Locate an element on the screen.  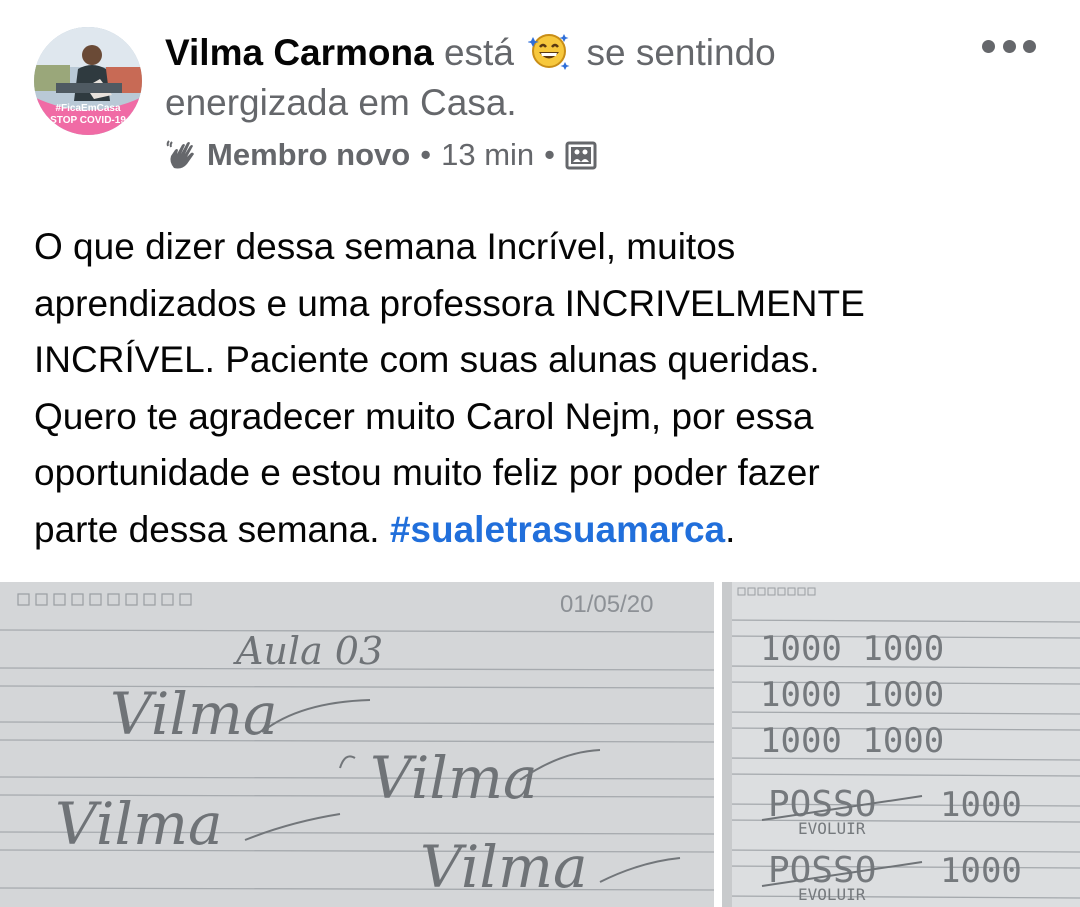
waving-hand-icon is located at coordinates (180, 154).